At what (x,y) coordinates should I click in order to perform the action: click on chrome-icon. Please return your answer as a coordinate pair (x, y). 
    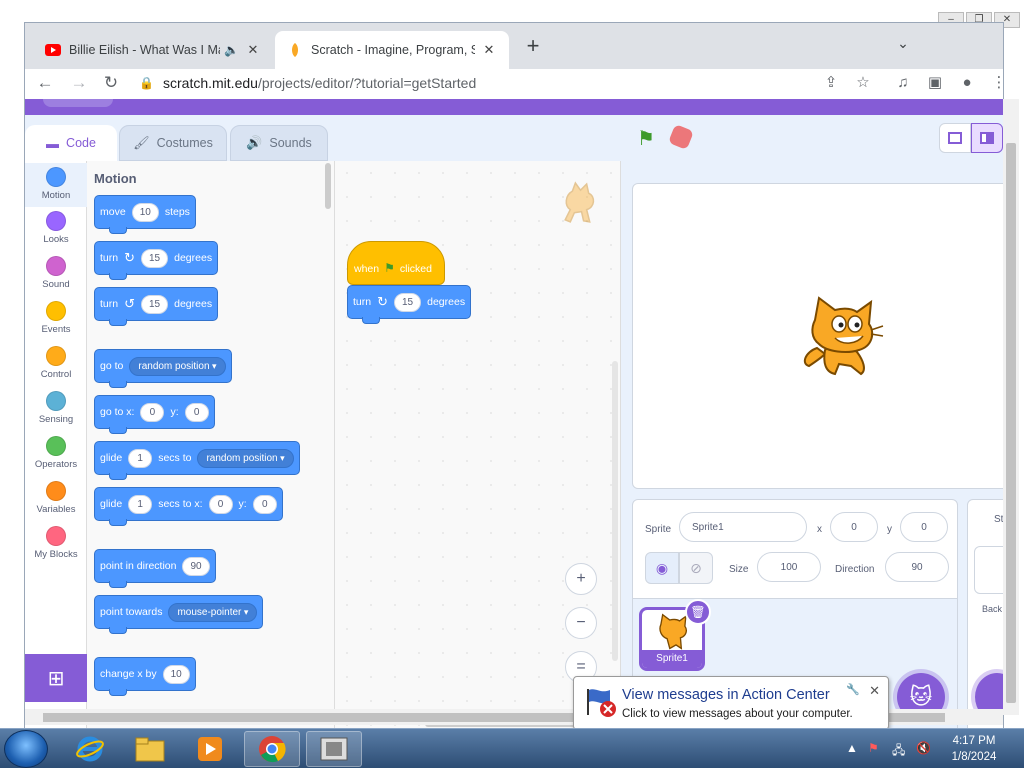
    Looking at the image, I should click on (272, 749).